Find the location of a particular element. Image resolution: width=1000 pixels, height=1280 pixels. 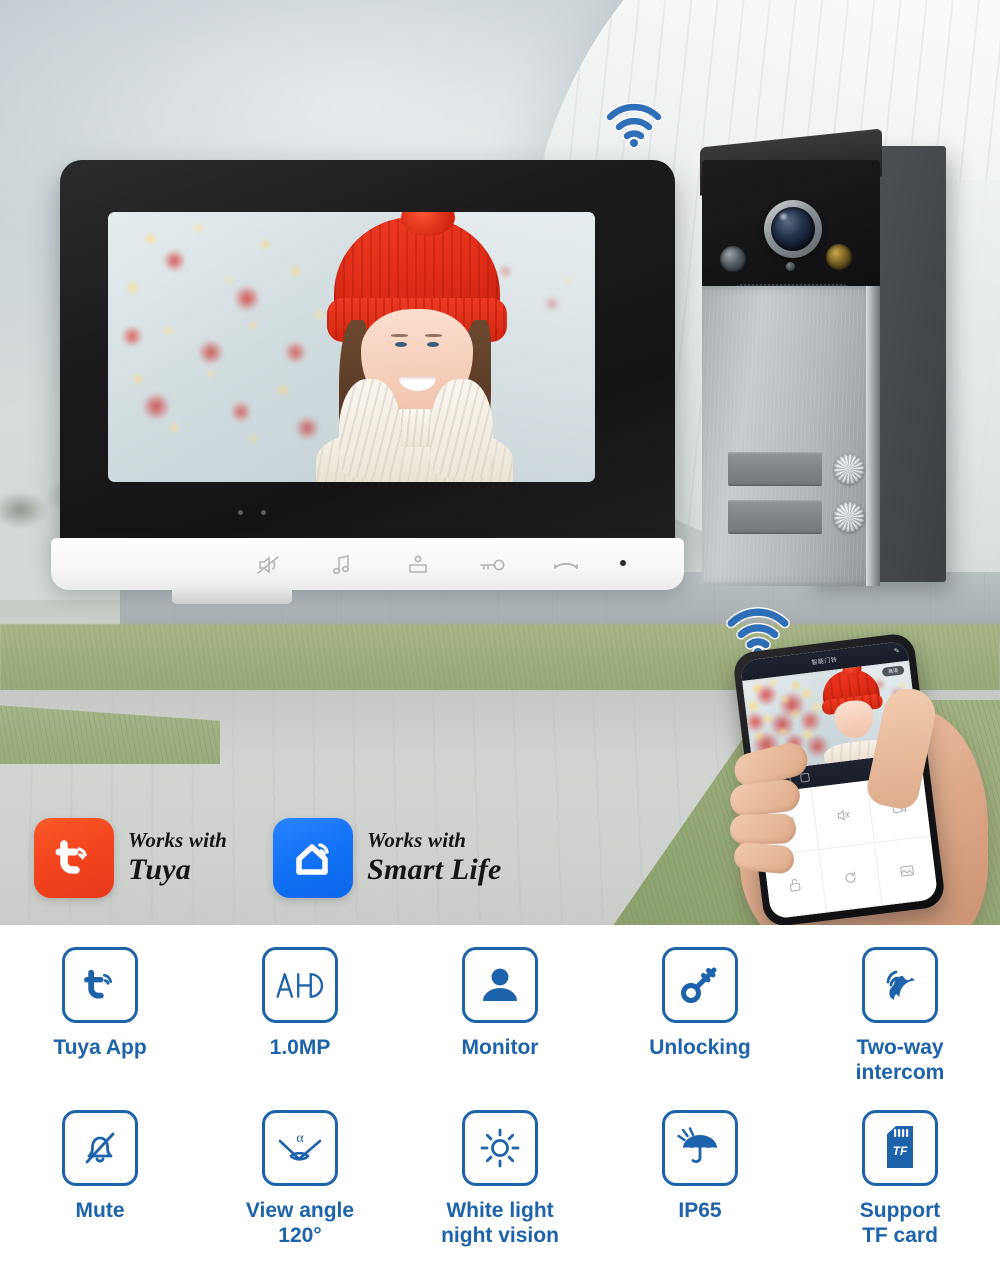

smartphone-in-hand: 智能门铃 ✎ ‹ 高清 is located at coordinates (863, 780).